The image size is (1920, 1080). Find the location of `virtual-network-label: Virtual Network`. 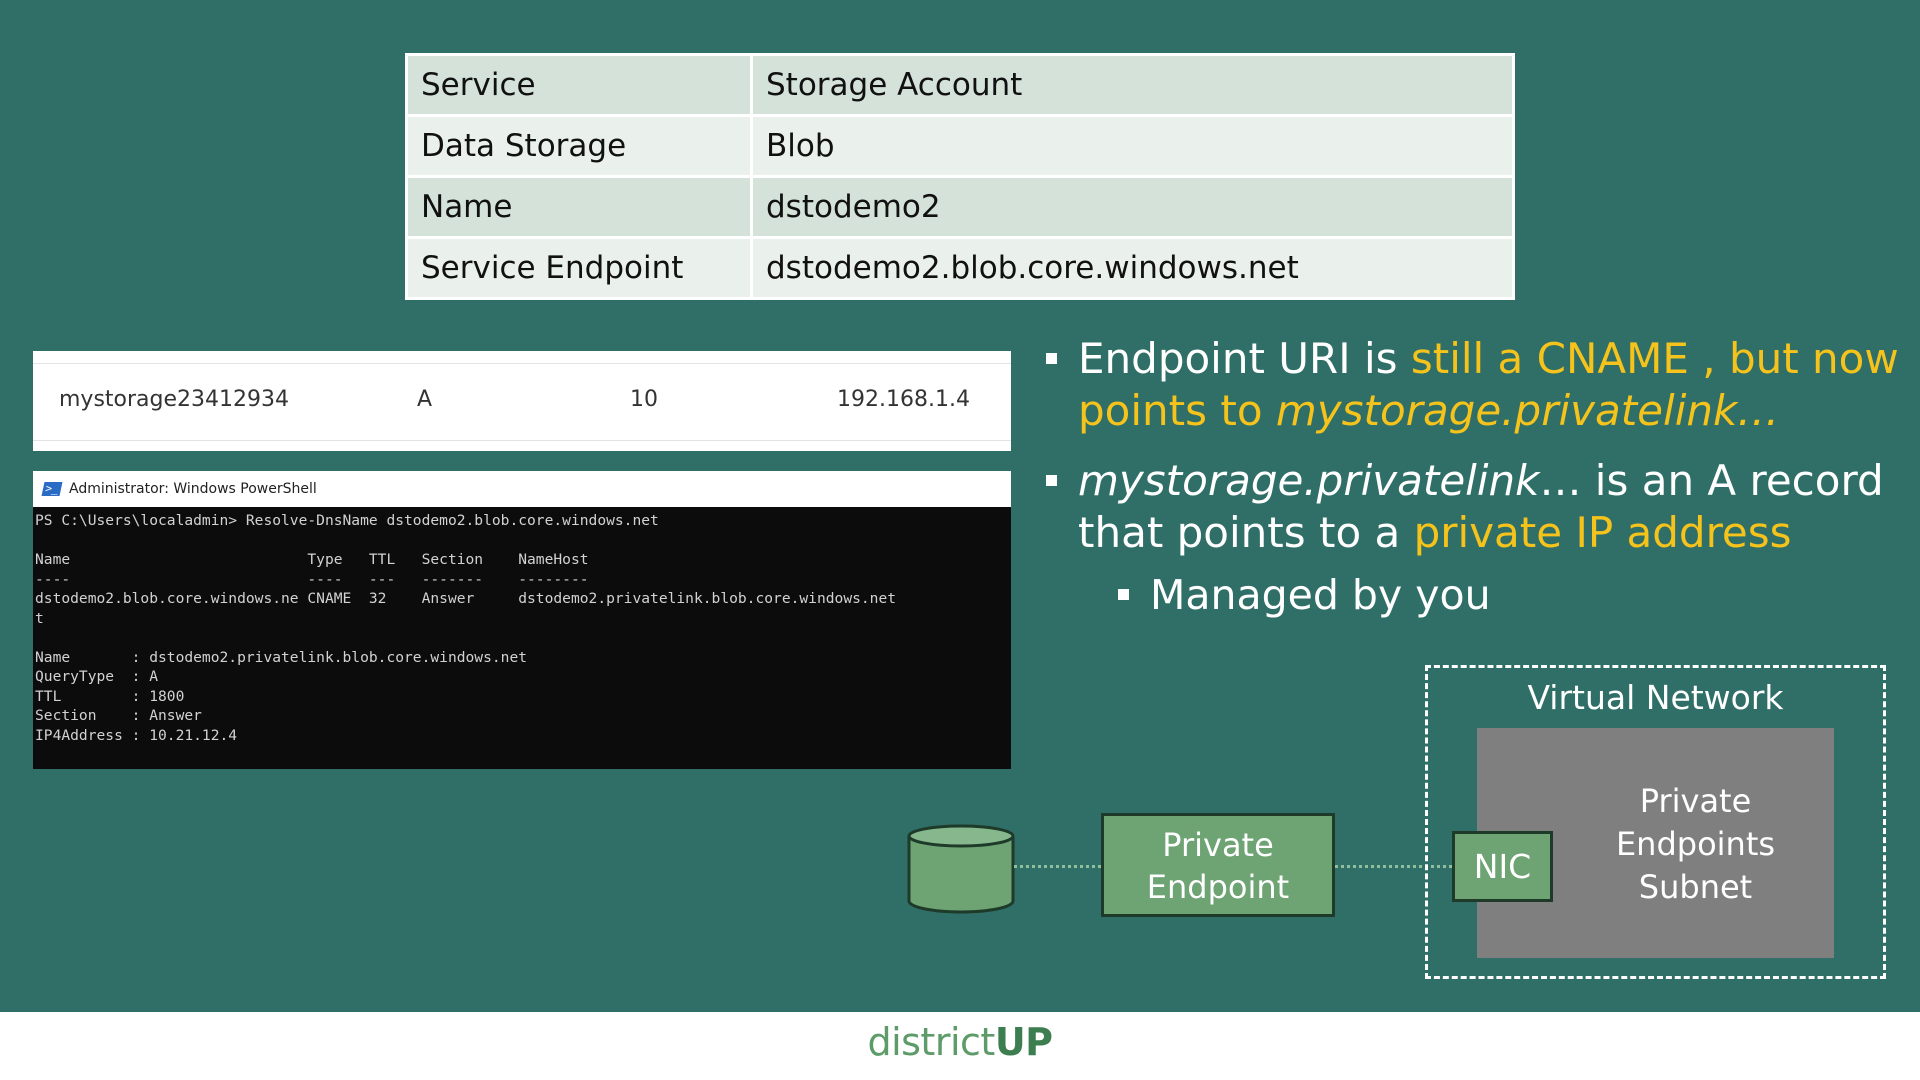

virtual-network-label: Virtual Network is located at coordinates (1655, 697).